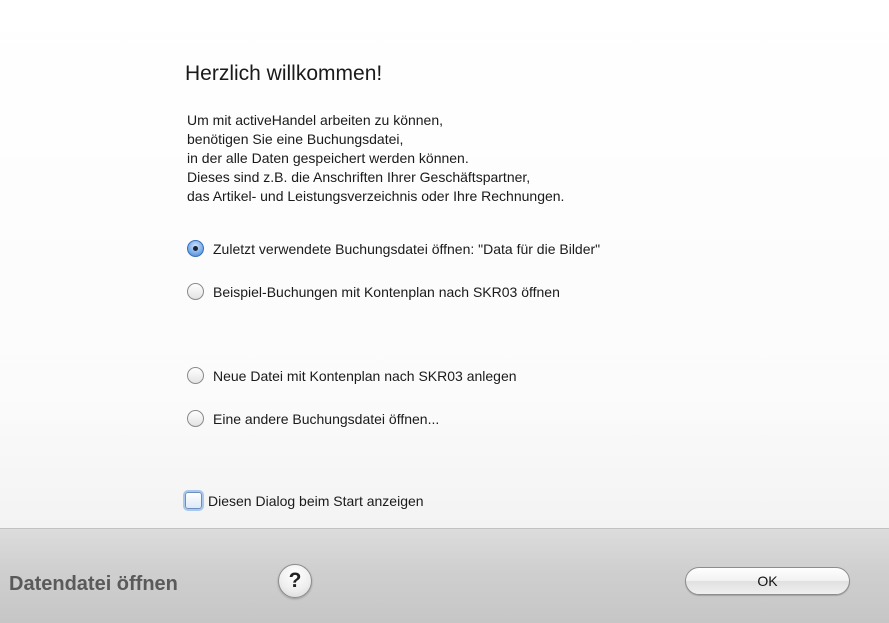 This screenshot has height=623, width=889. What do you see at coordinates (93, 584) in the screenshot?
I see `footer-title: Datendatei öffnen` at bounding box center [93, 584].